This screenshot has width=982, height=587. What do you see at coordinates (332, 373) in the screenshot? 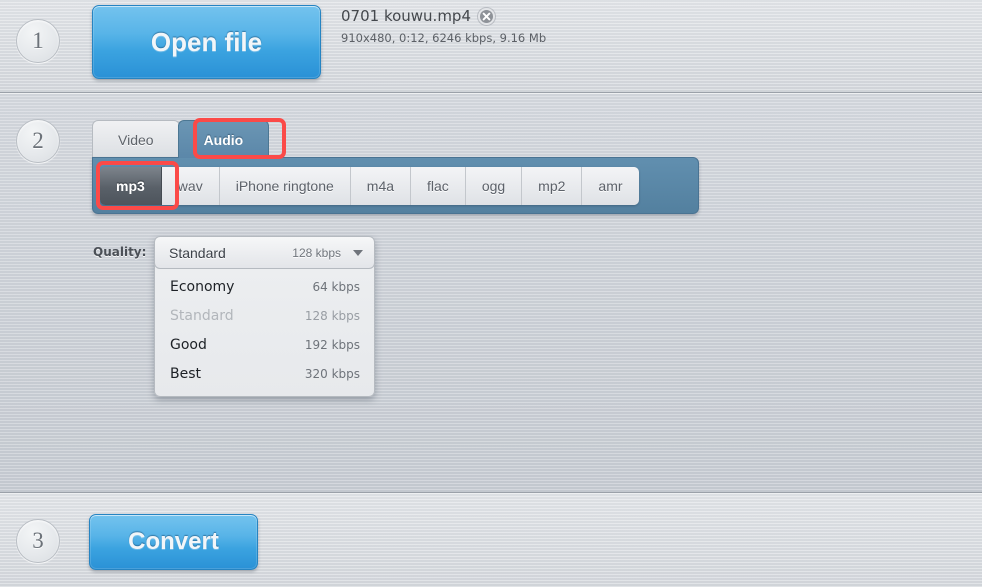
I see `quality-option-rate: 320 kbps` at bounding box center [332, 373].